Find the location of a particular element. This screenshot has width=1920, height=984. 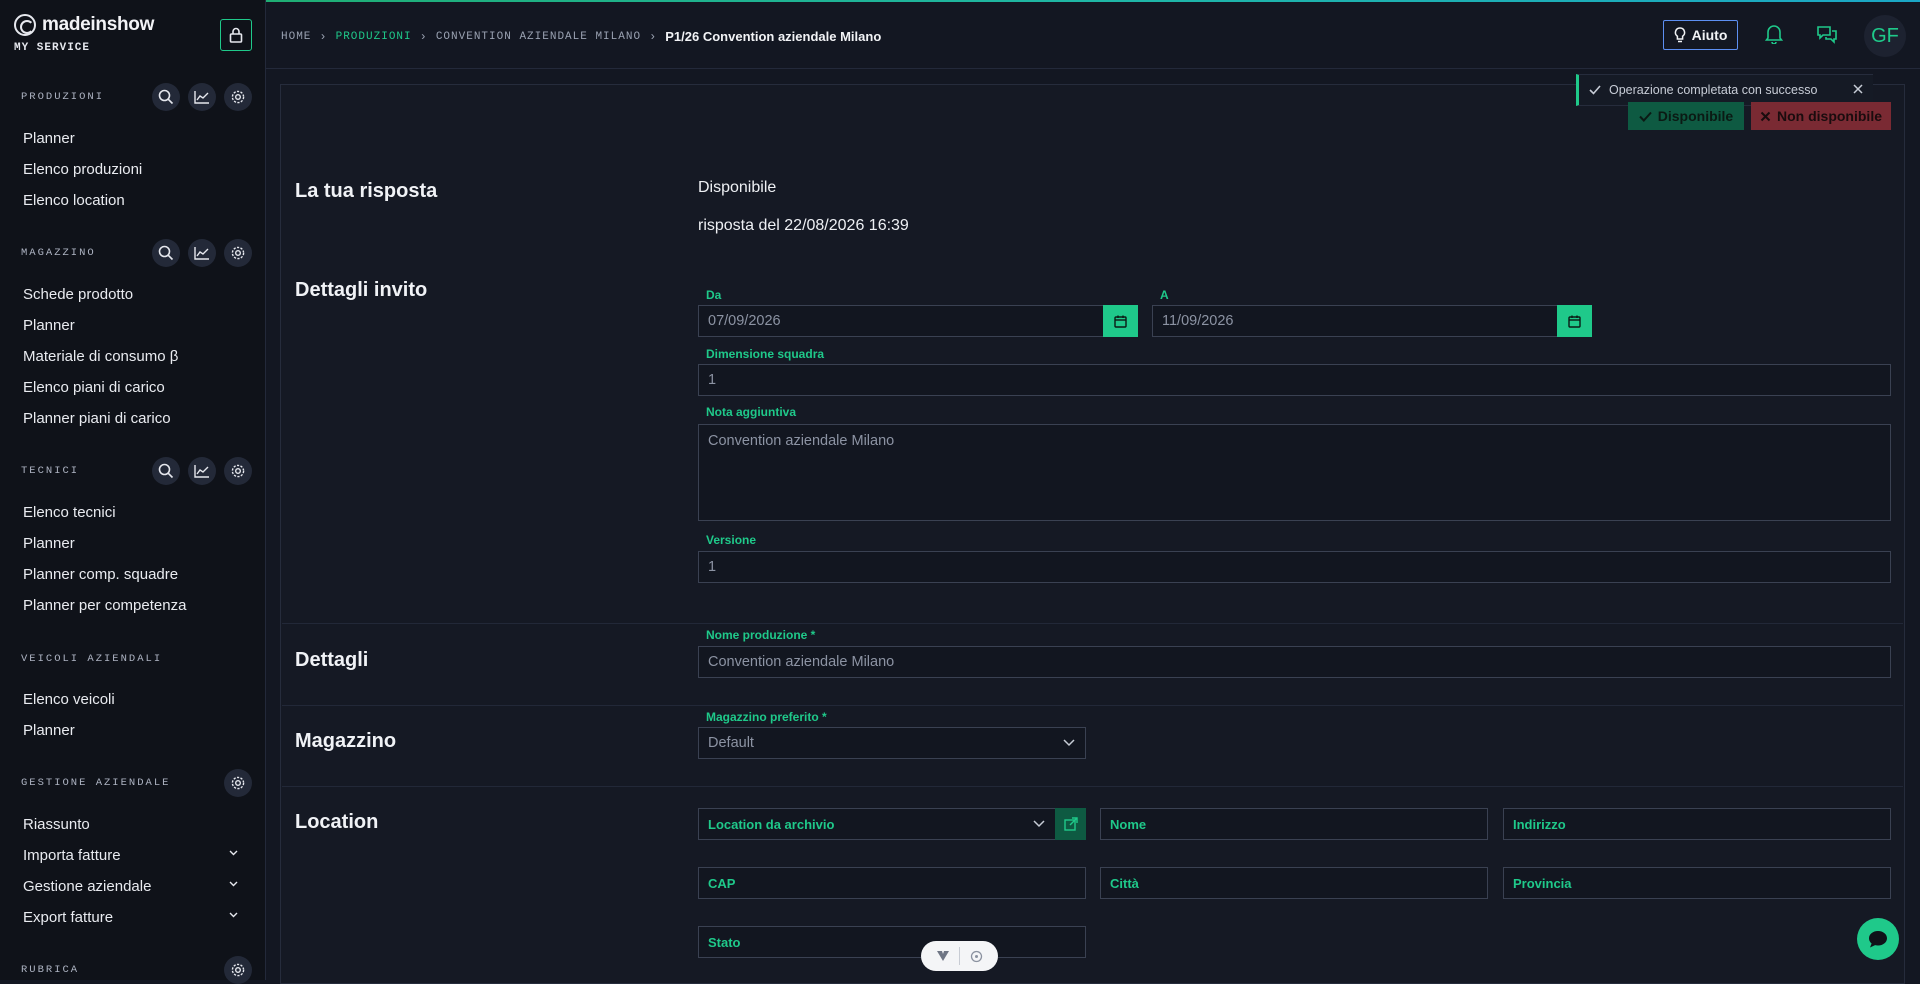

floating-toolbar is located at coordinates (959, 956).